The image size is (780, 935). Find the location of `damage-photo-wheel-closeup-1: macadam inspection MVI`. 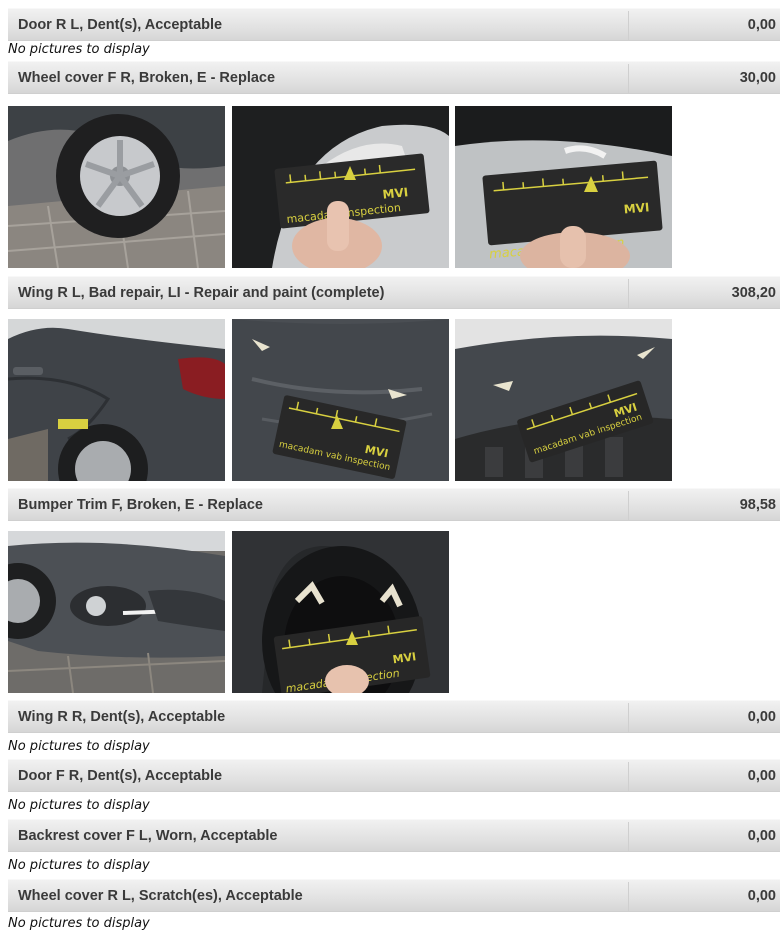

damage-photo-wheel-closeup-1: macadam inspection MVI is located at coordinates (340, 187).